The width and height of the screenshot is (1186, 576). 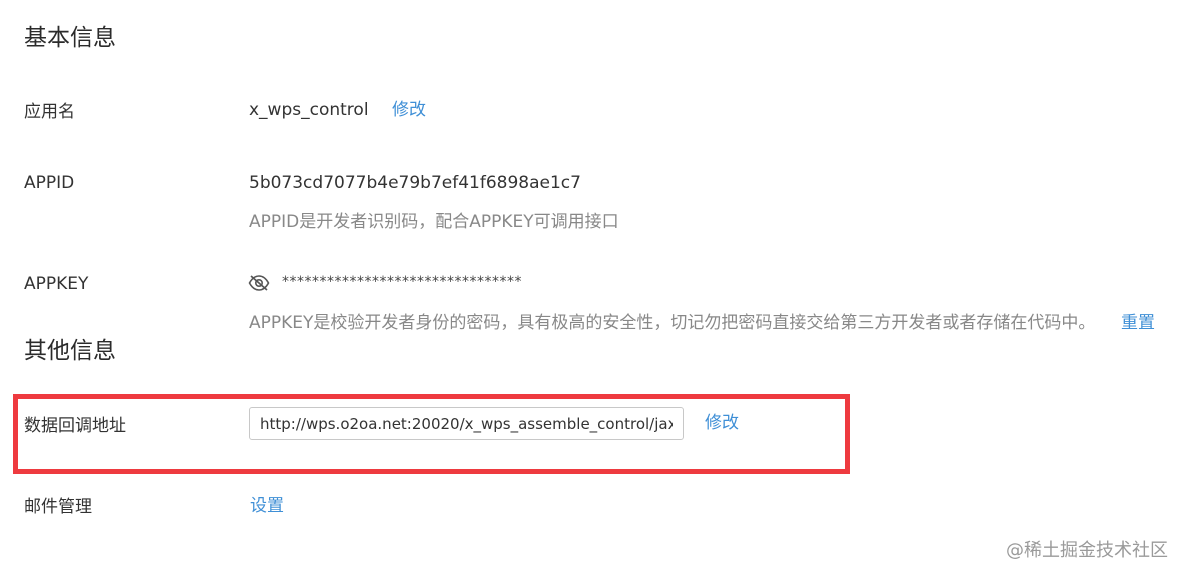 What do you see at coordinates (434, 222) in the screenshot?
I see `appid-hint: APPID是开发者识别码，配合APPKEY可调用接口` at bounding box center [434, 222].